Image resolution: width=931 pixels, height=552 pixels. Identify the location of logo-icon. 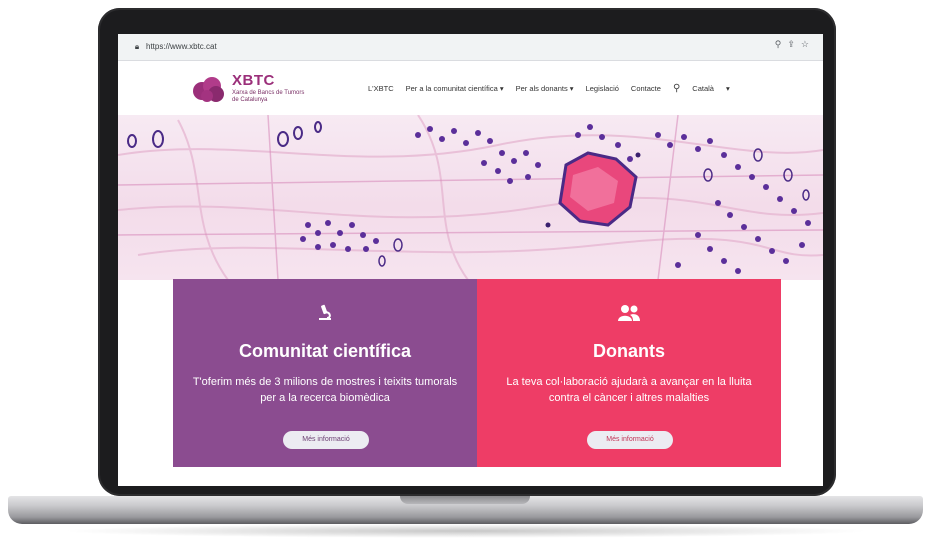
(210, 89).